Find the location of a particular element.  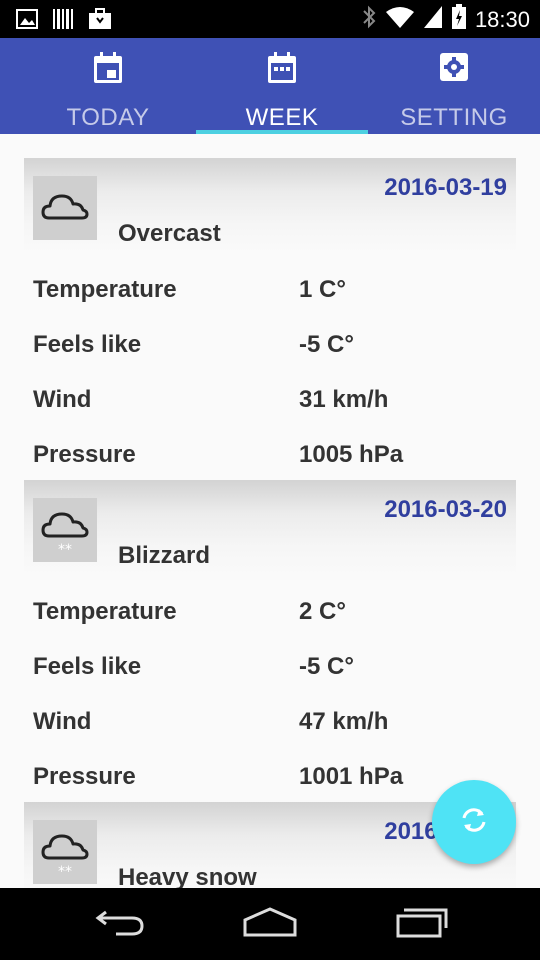

tab-today: TODAY is located at coordinates (108, 86).